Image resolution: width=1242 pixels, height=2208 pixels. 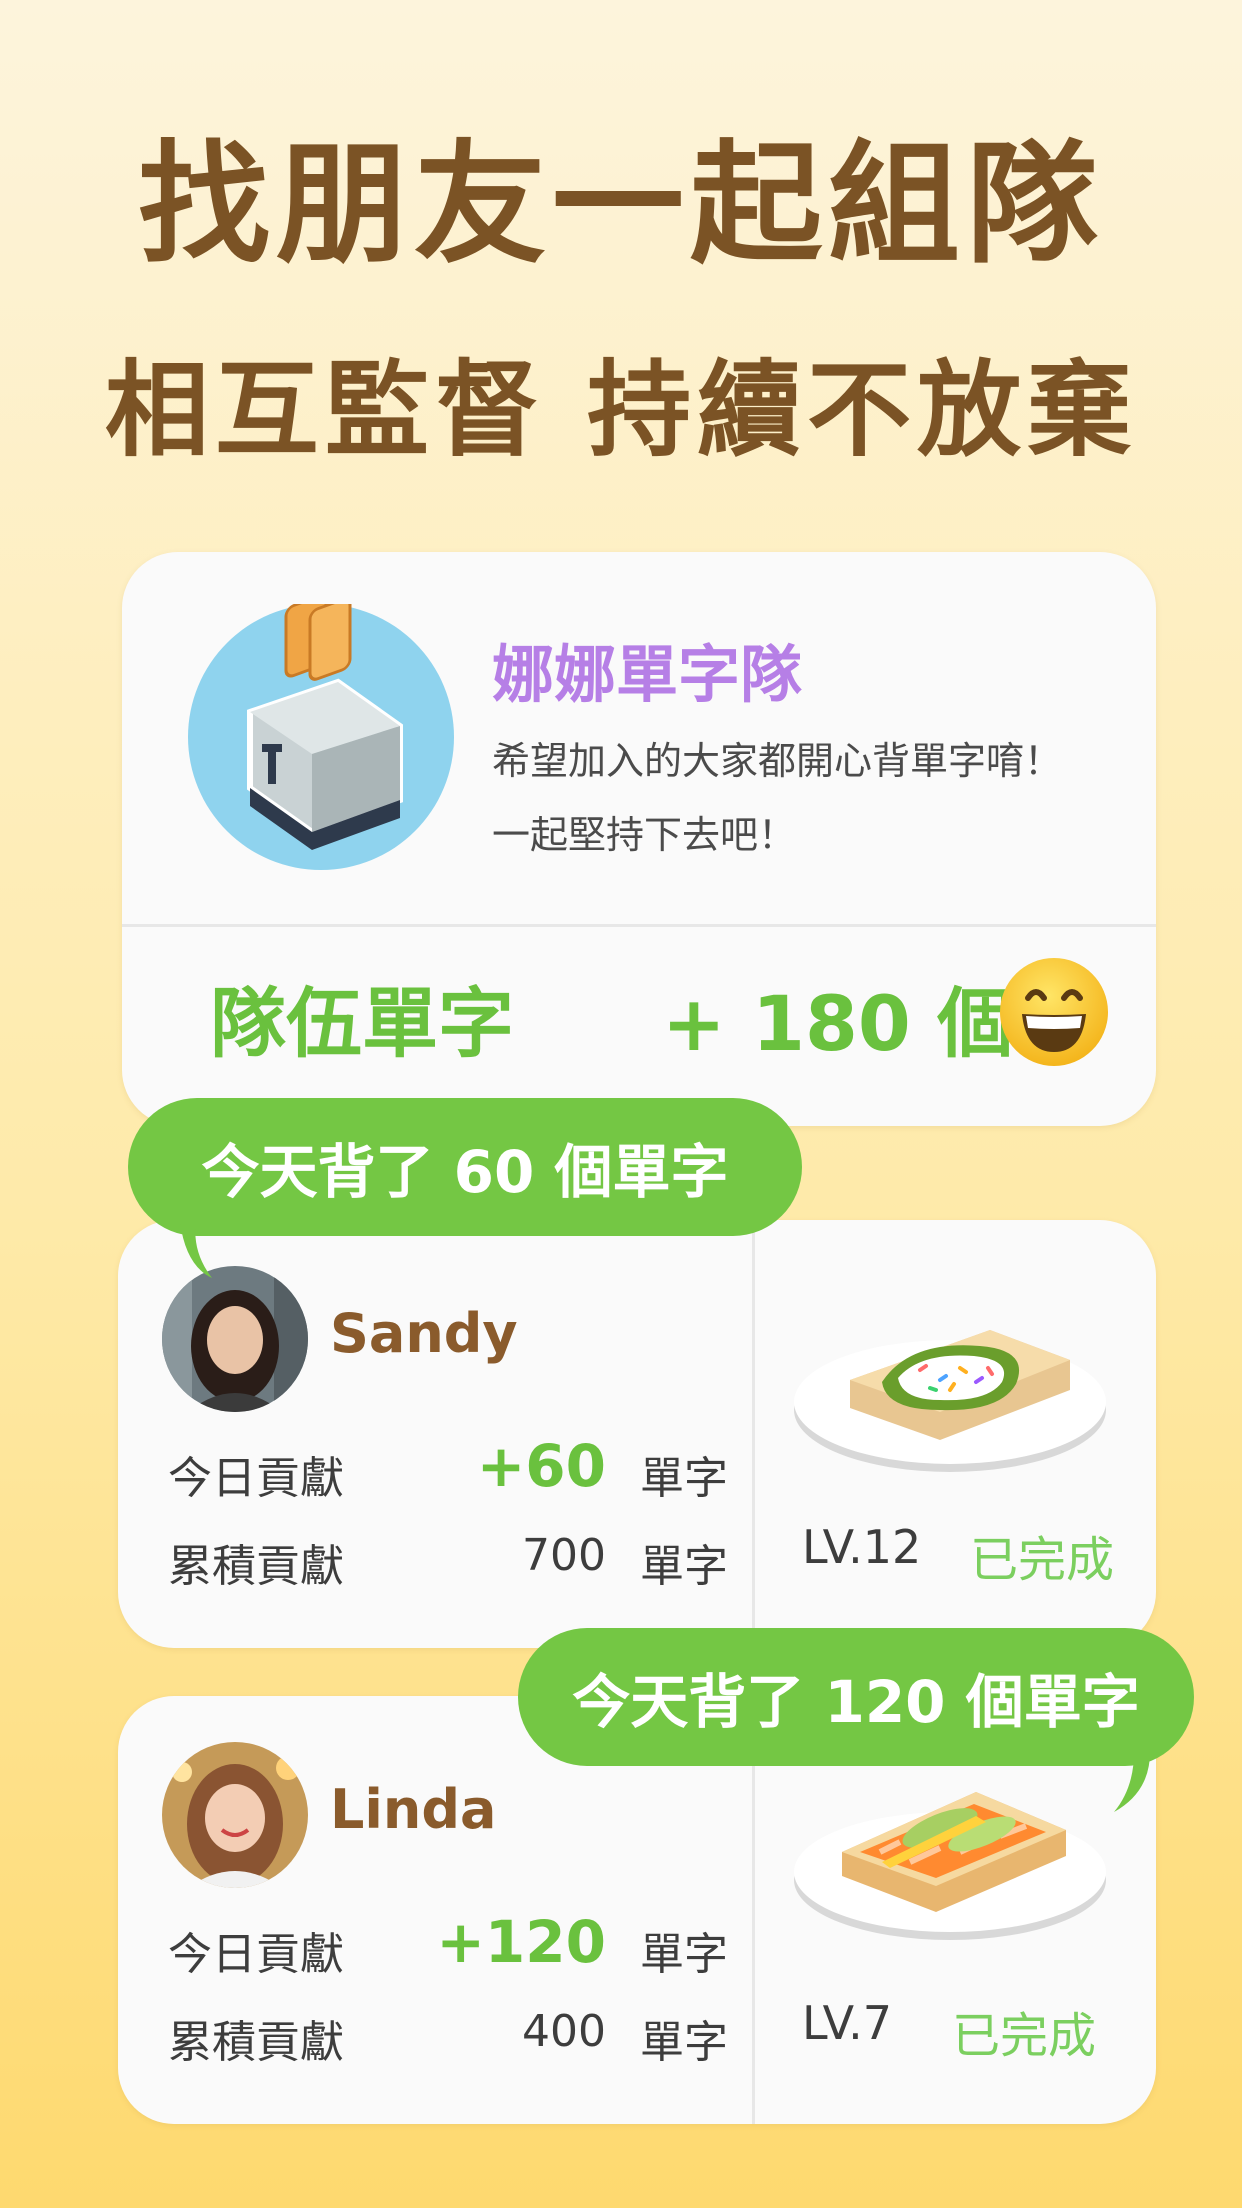 I want to click on headline-line1: 找朋友一起組隊, so click(x=621, y=205).